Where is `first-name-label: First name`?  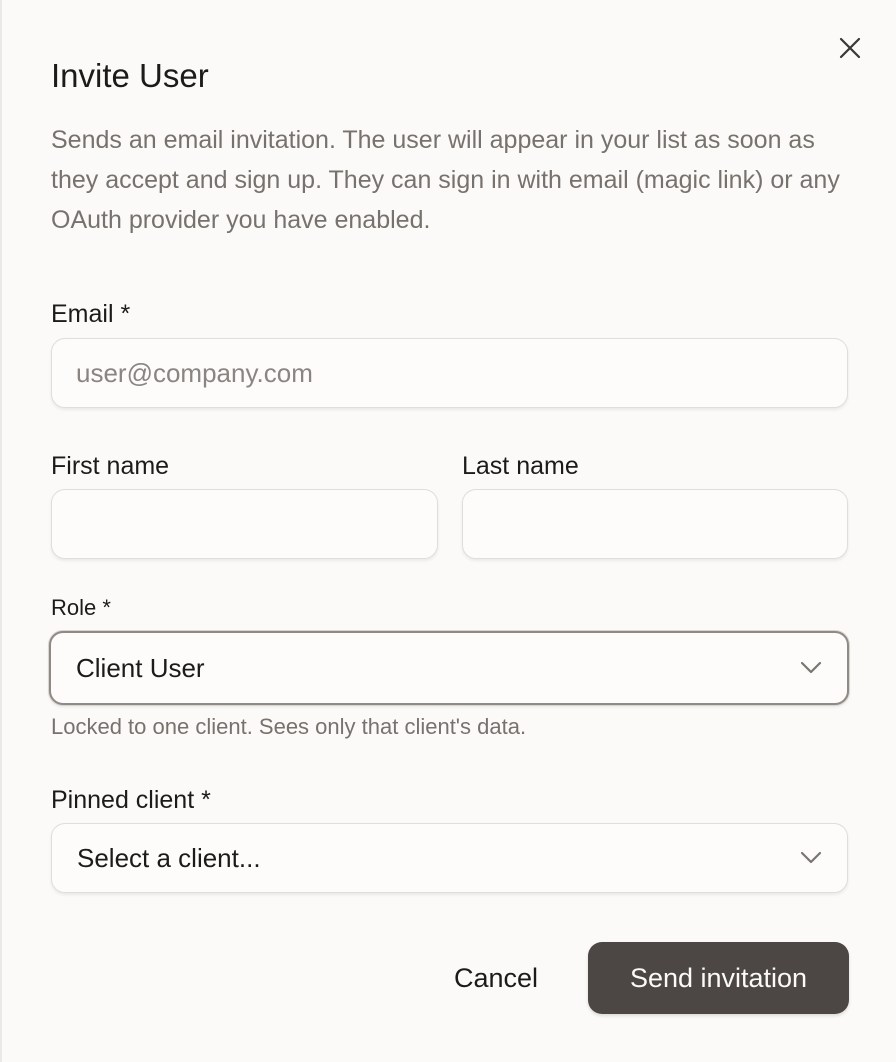 first-name-label: First name is located at coordinates (110, 466).